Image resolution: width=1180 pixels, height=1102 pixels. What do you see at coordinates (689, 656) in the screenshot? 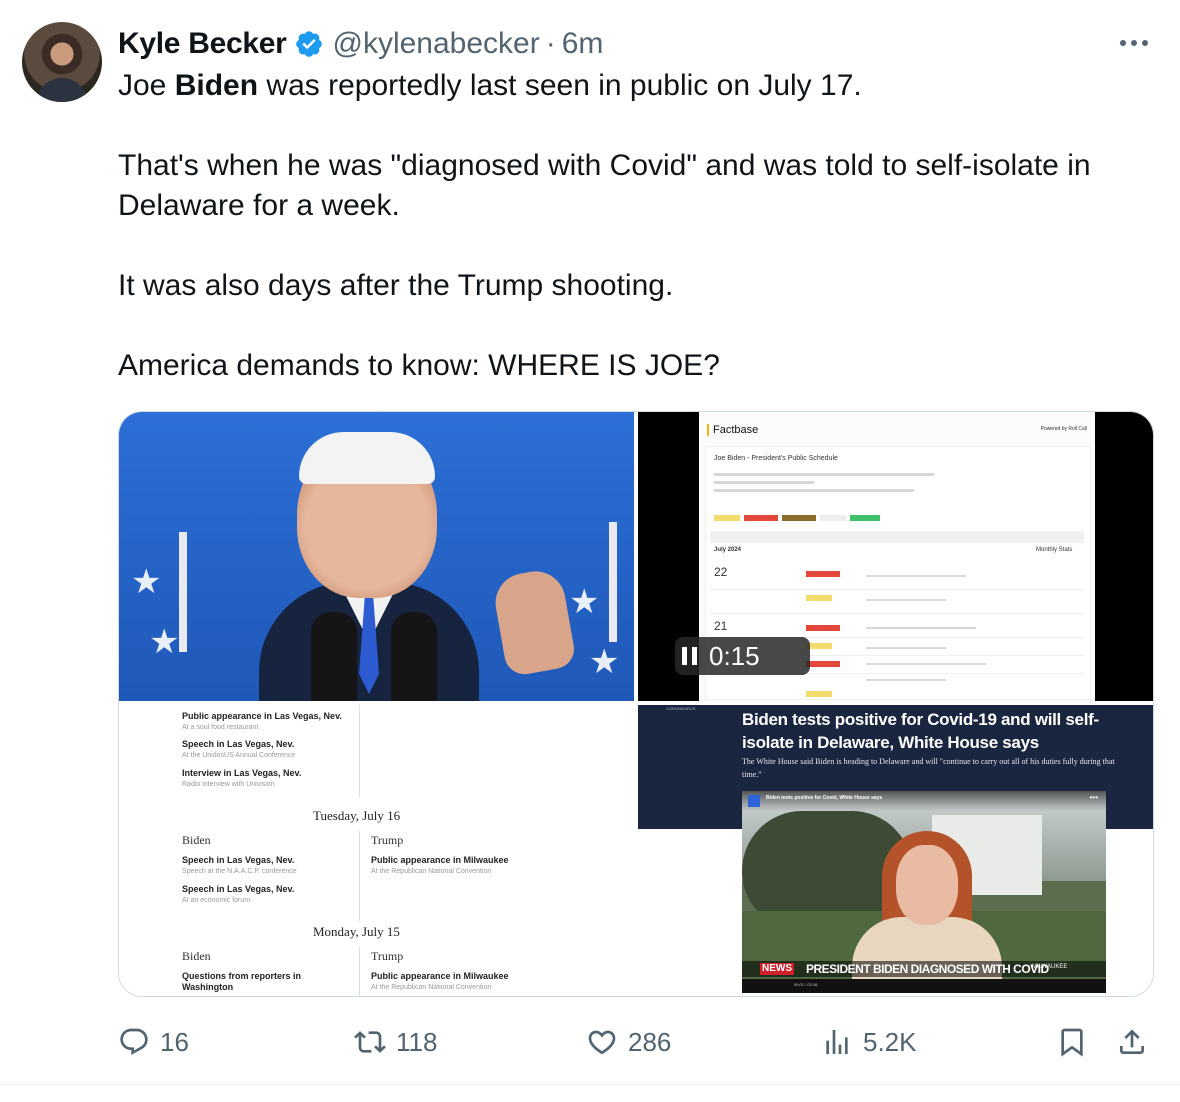
I see `pause-icon` at bounding box center [689, 656].